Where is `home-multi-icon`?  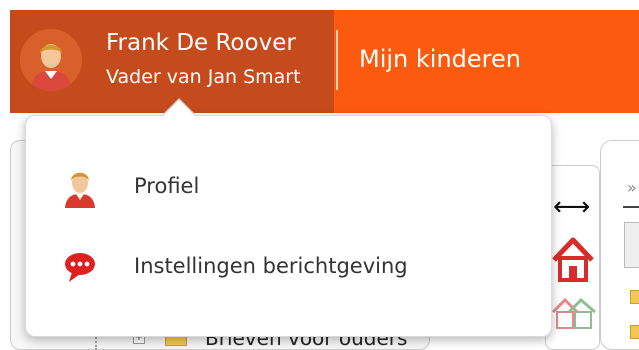
home-multi-icon is located at coordinates (574, 314).